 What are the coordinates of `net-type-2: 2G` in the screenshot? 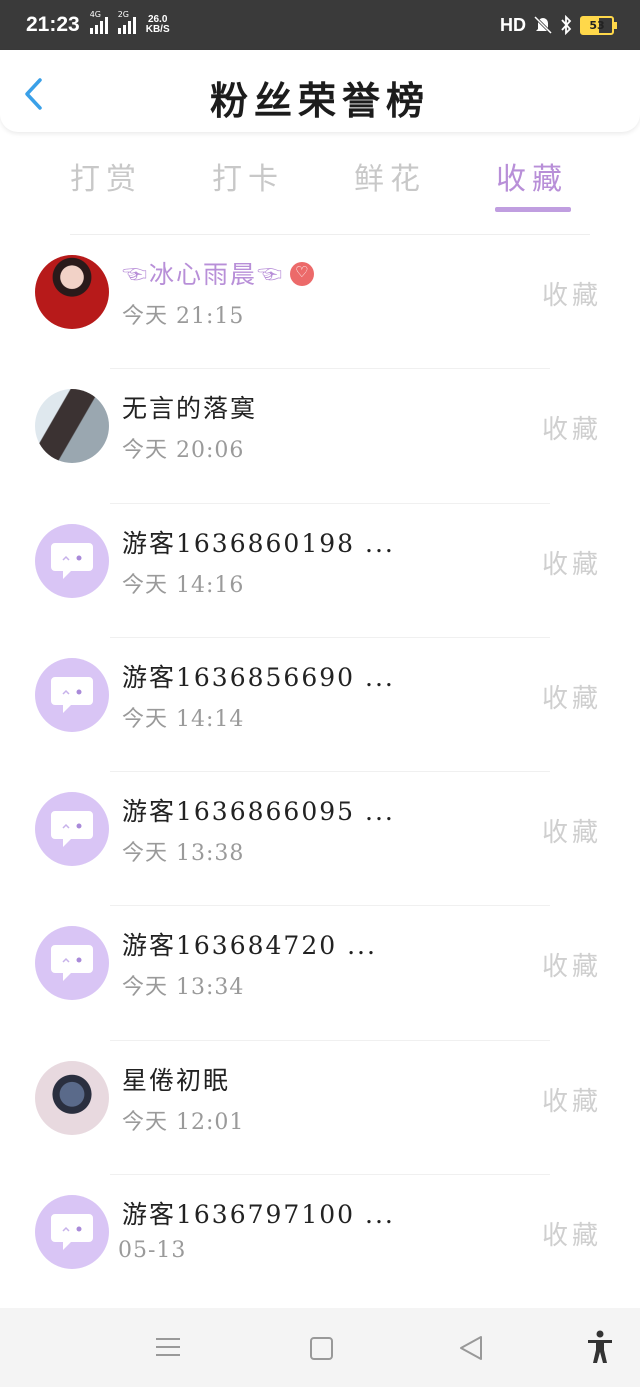 It's located at (123, 14).